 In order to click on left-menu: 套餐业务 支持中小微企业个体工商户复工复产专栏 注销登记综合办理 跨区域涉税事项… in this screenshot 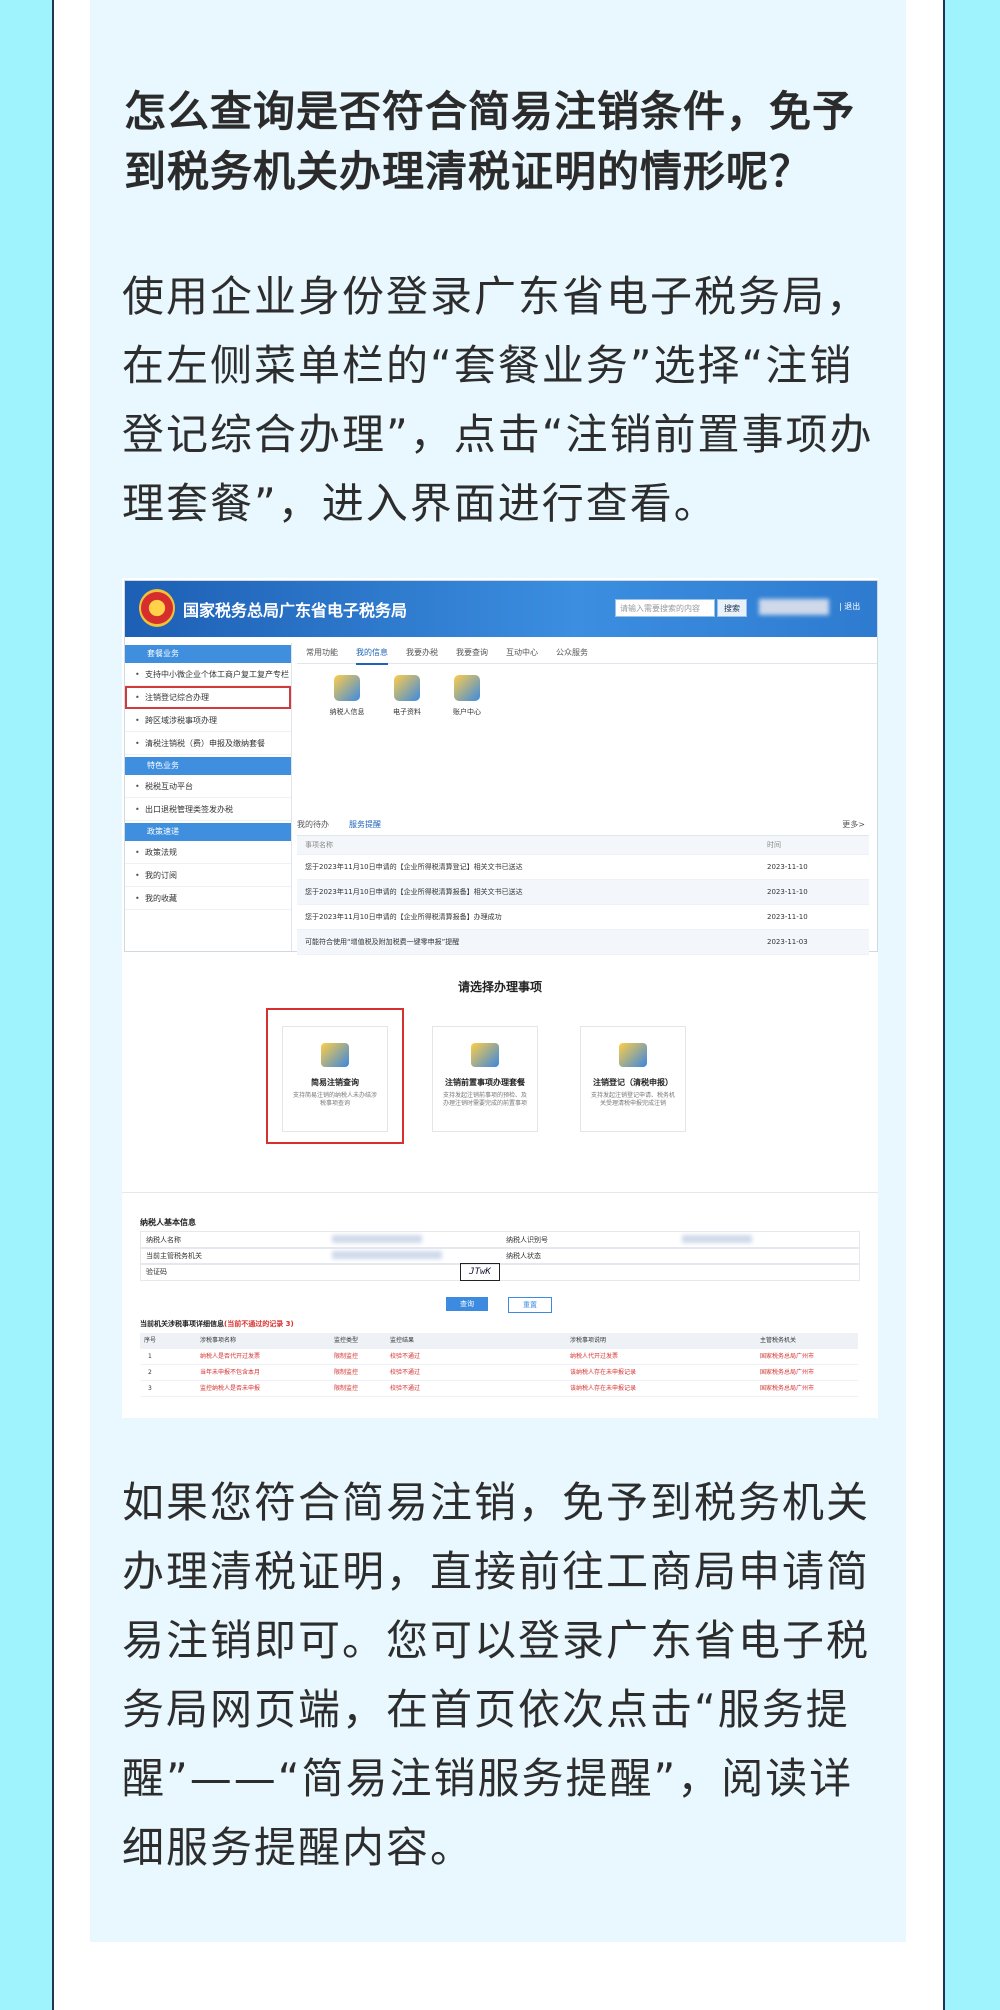, I will do `click(208, 797)`.